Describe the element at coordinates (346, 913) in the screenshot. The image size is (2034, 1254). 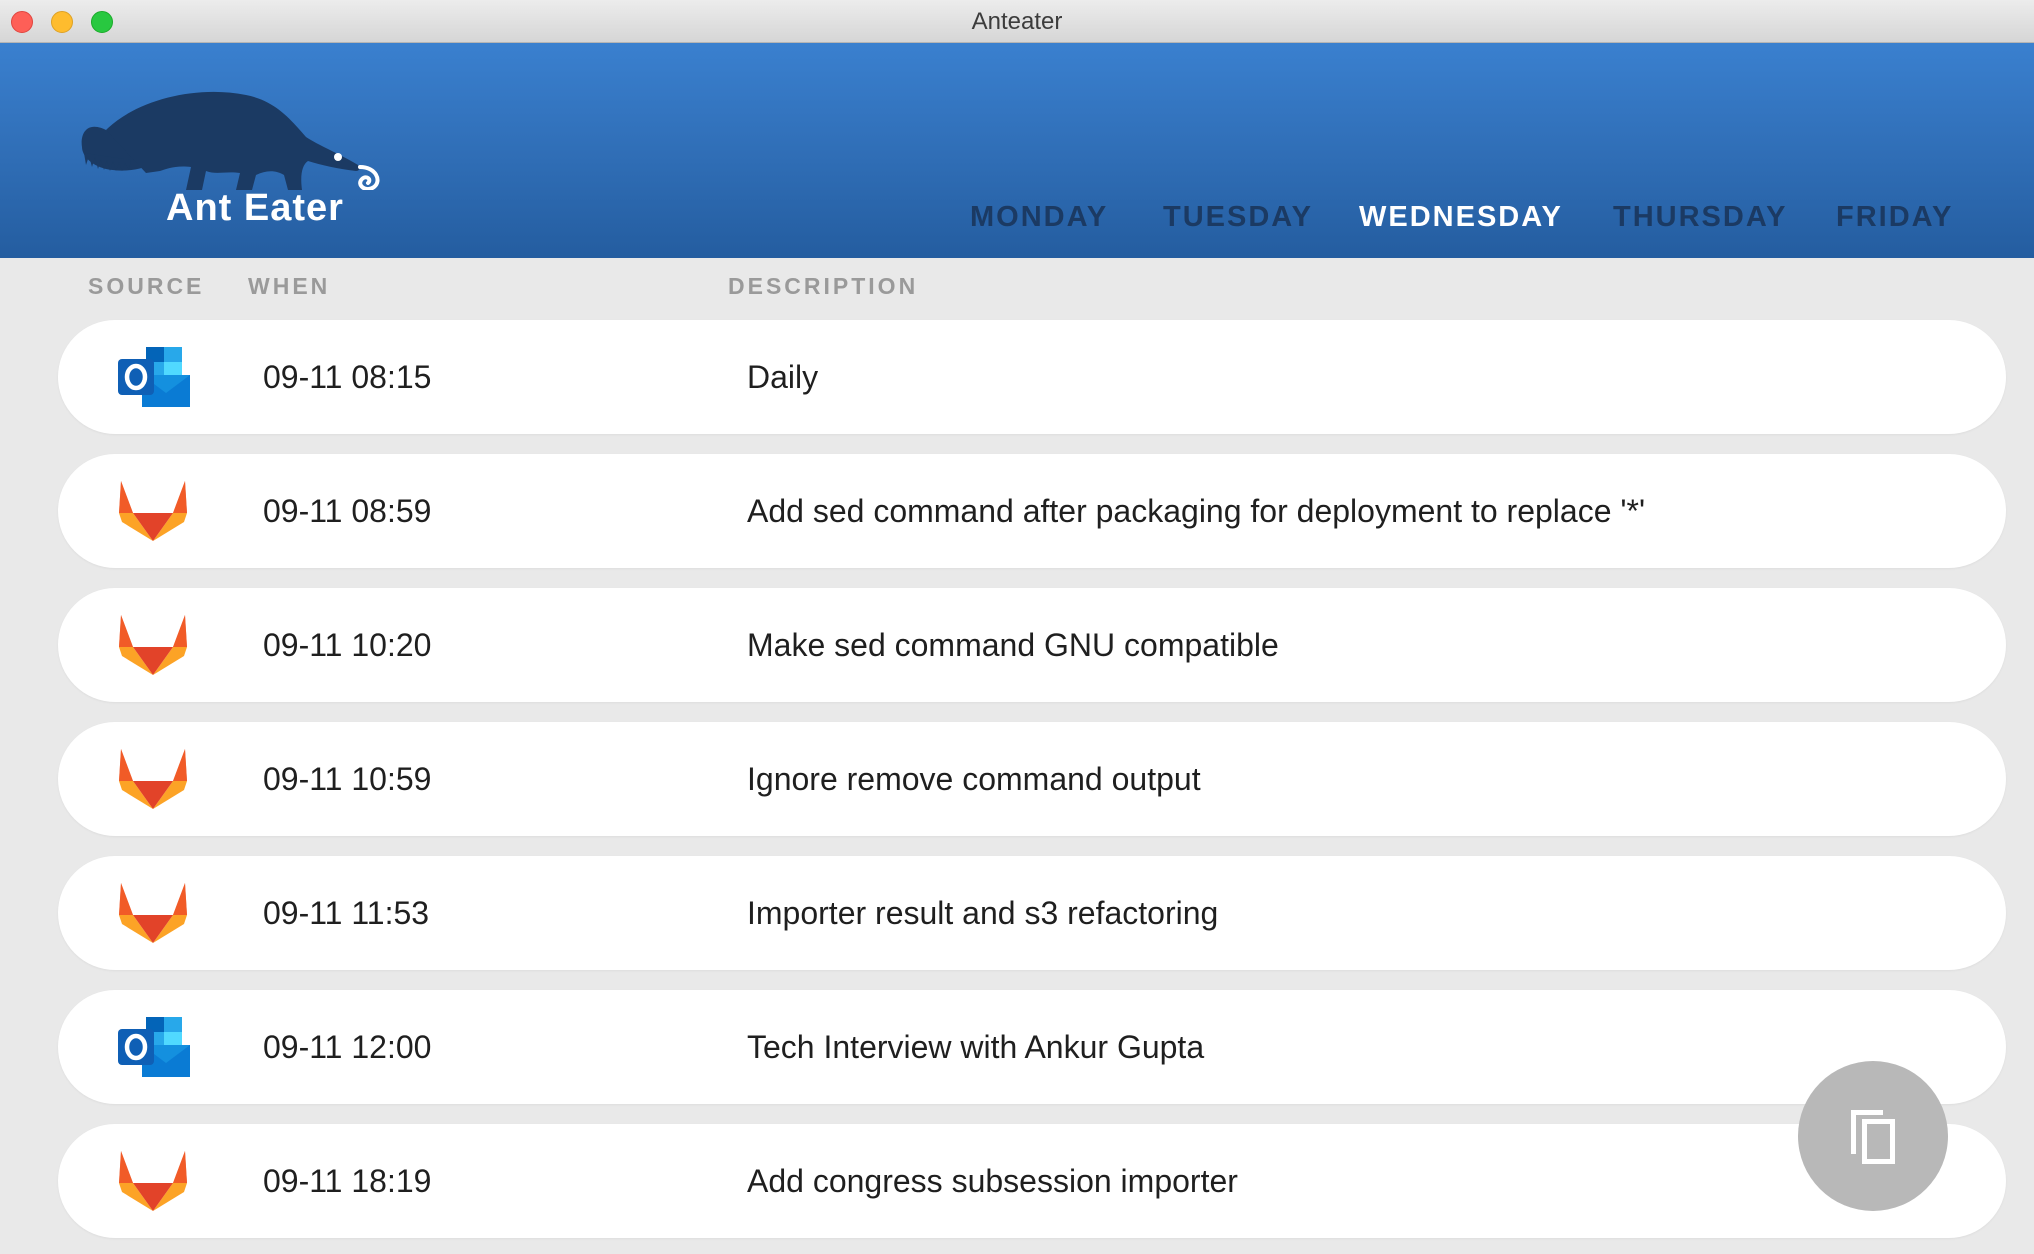
I see `event-time: 09-11 11:53` at that location.